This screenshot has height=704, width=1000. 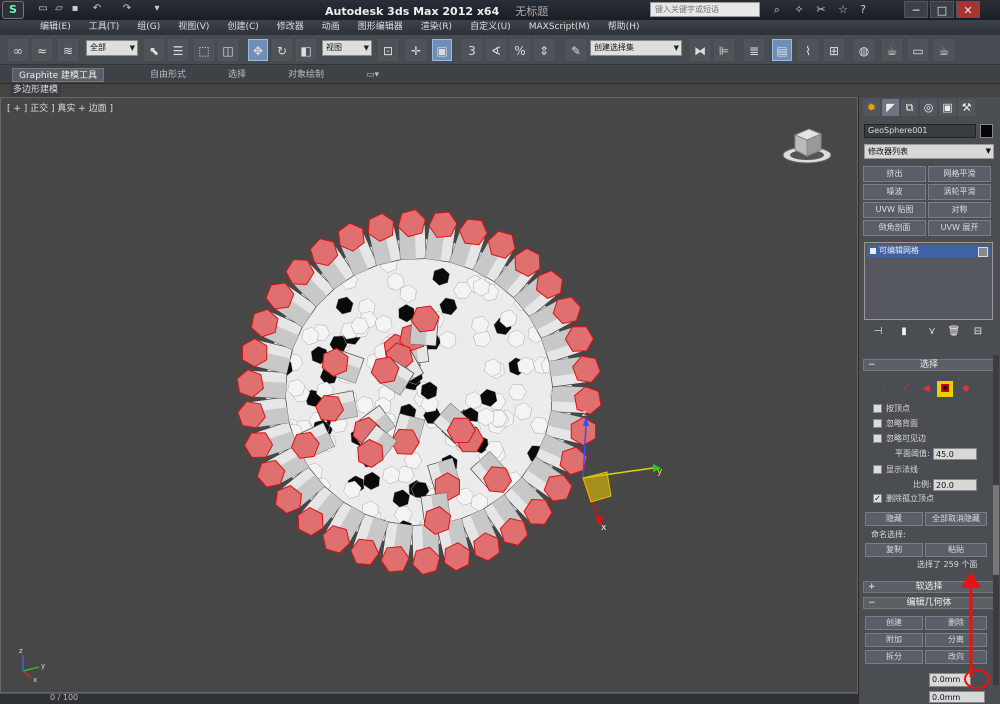 What do you see at coordinates (799, 9) in the screenshot?
I see `key-icon: ✧` at bounding box center [799, 9].